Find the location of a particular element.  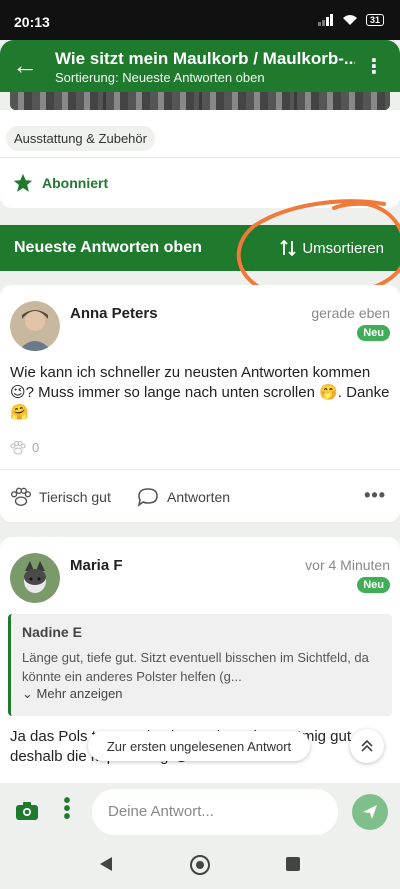

reply-button: Antworten is located at coordinates (183, 497).